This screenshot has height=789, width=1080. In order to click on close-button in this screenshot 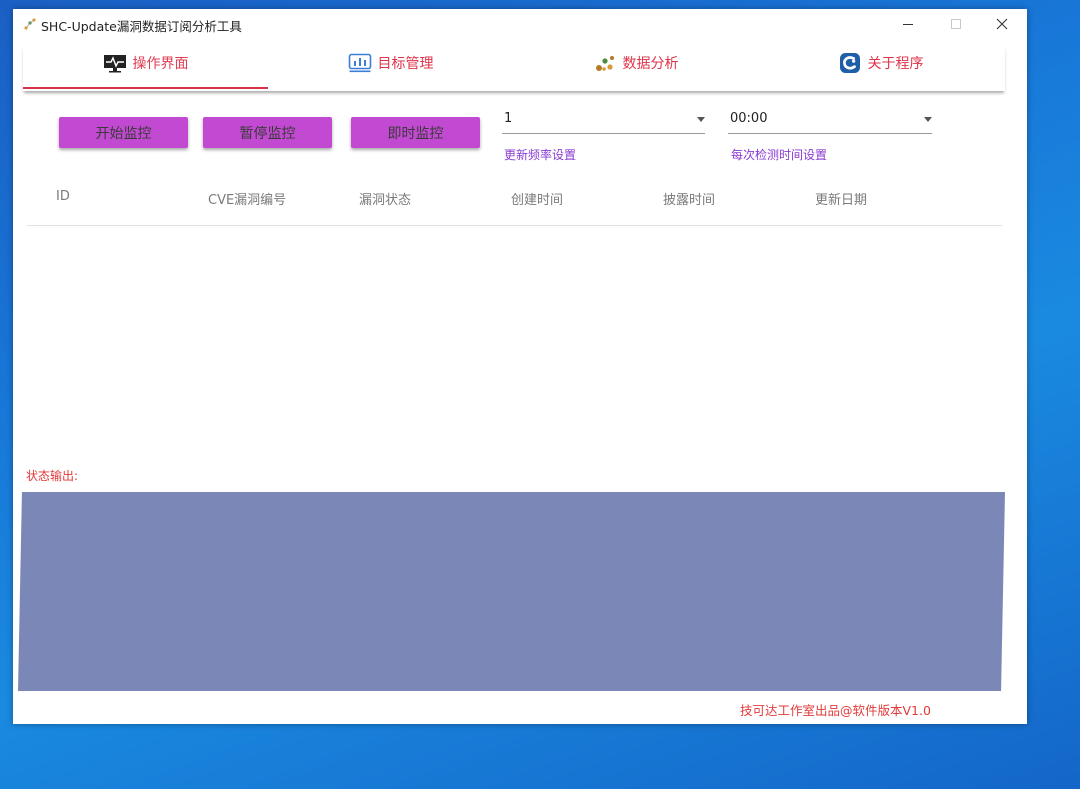, I will do `click(1002, 24)`.